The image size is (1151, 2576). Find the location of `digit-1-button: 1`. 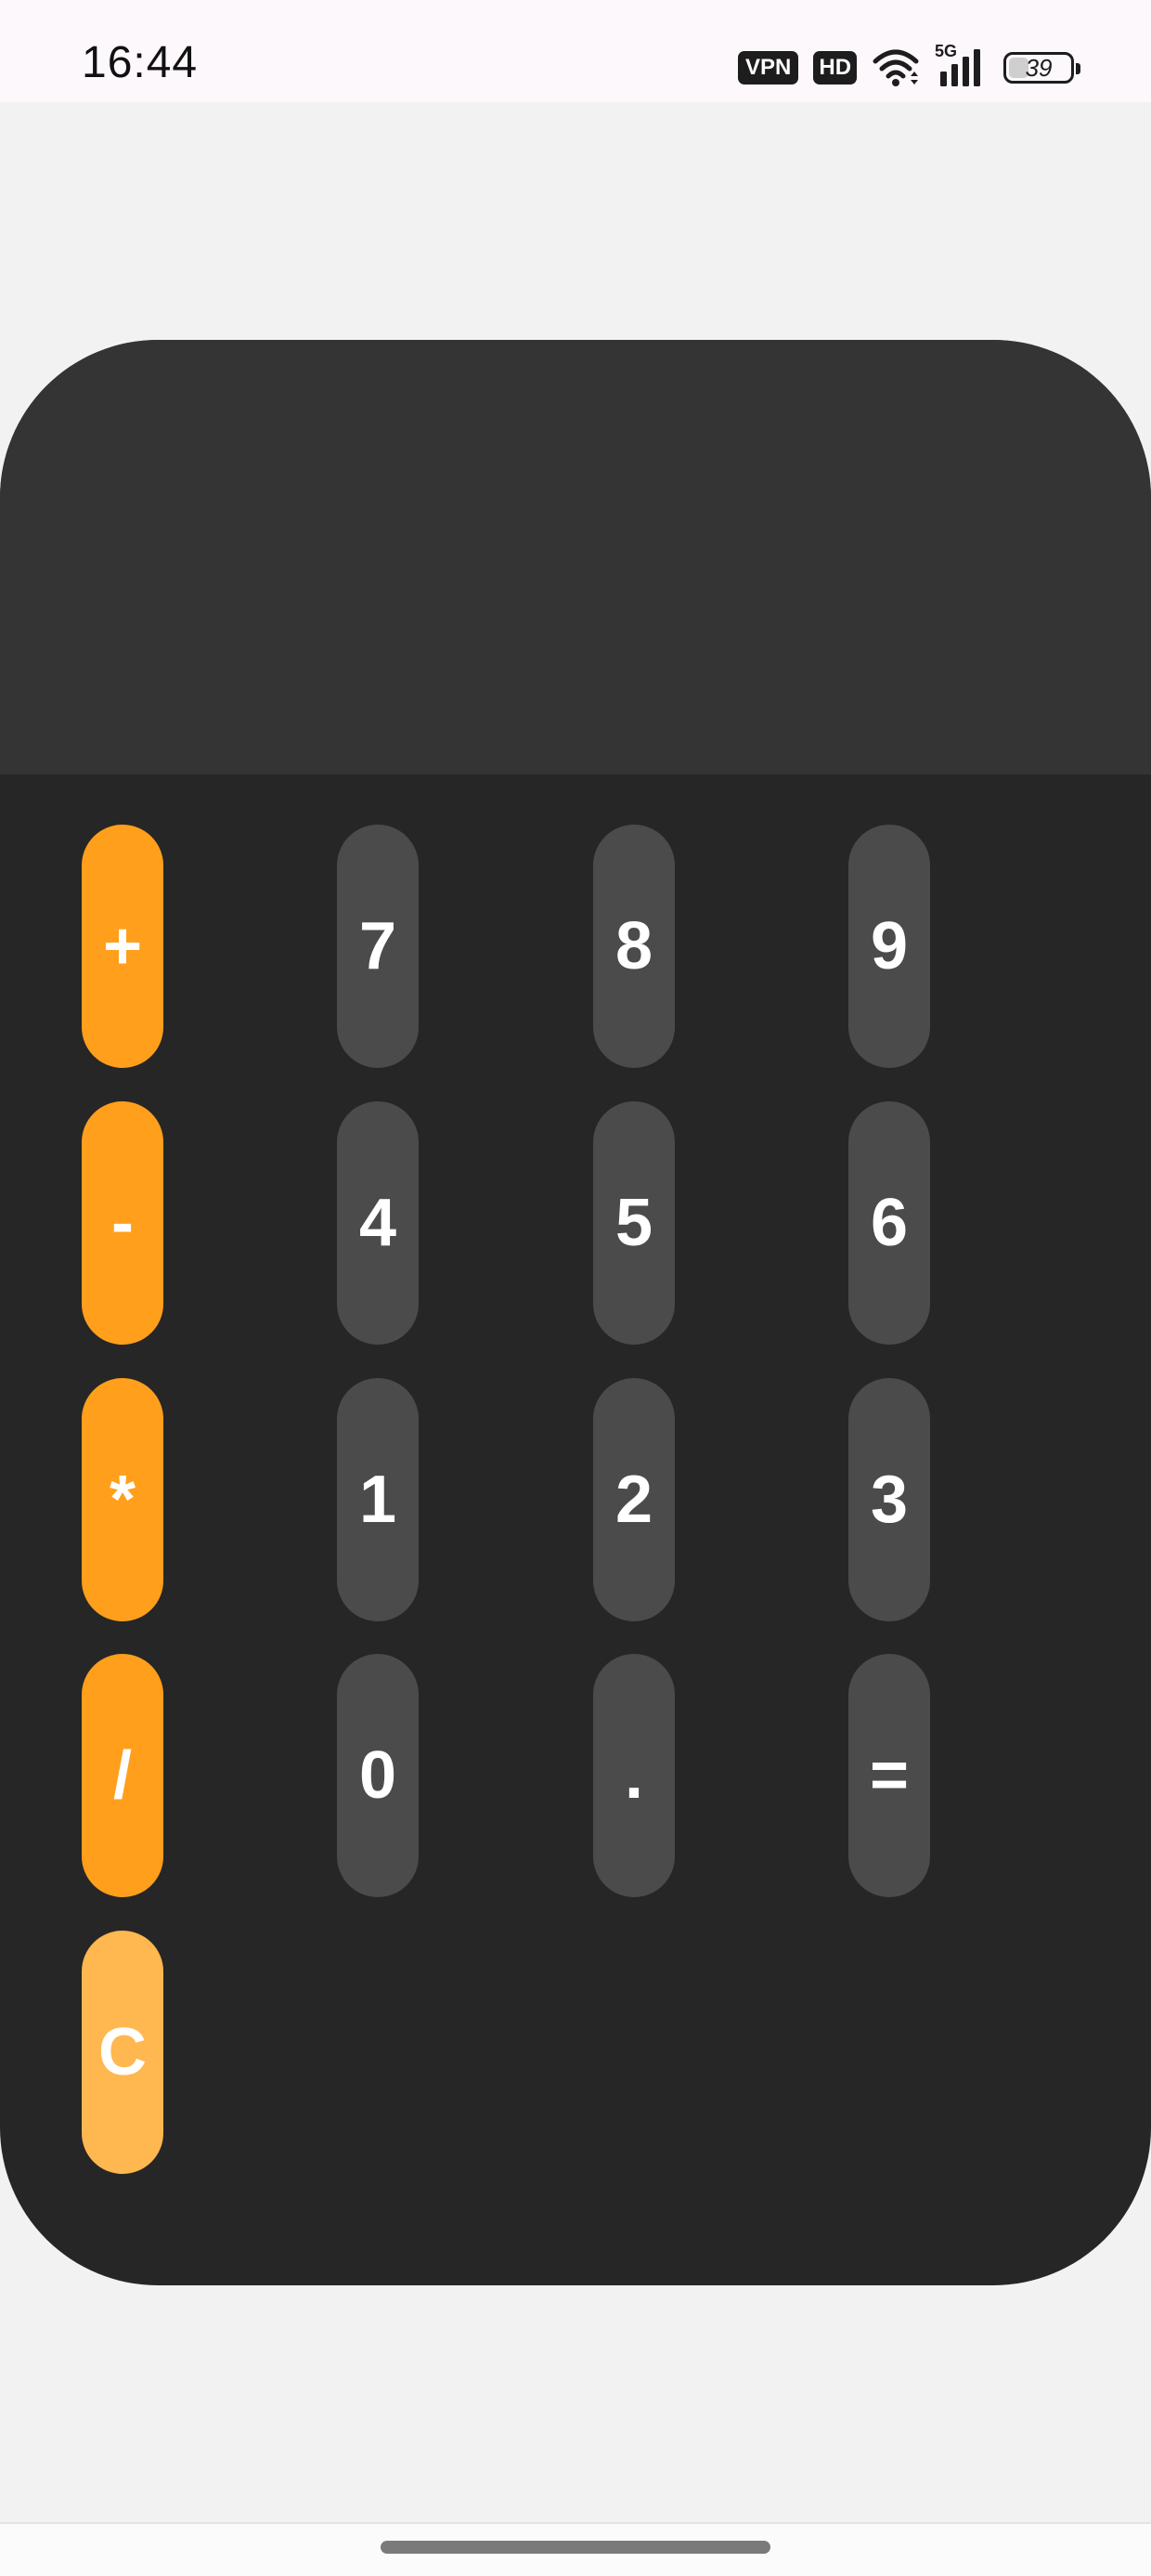

digit-1-button: 1 is located at coordinates (378, 1499).